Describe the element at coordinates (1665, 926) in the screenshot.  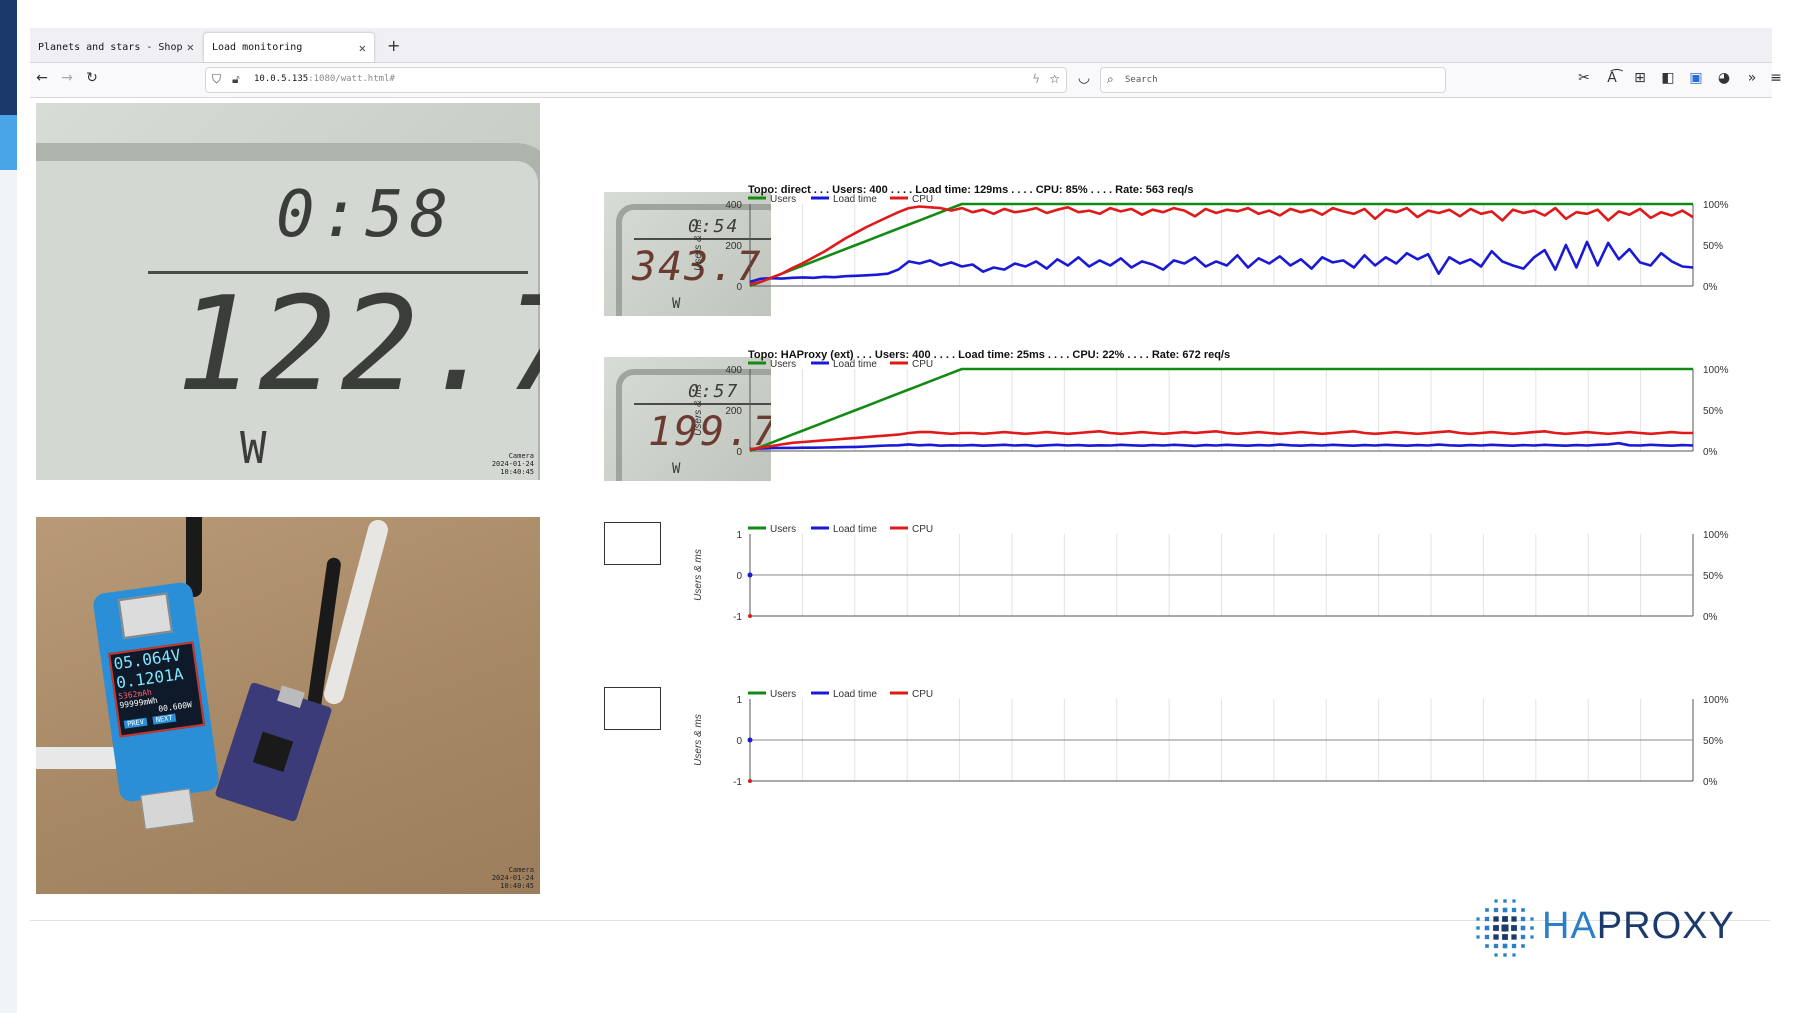
I see `logo-text-proxy: PROXY` at that location.